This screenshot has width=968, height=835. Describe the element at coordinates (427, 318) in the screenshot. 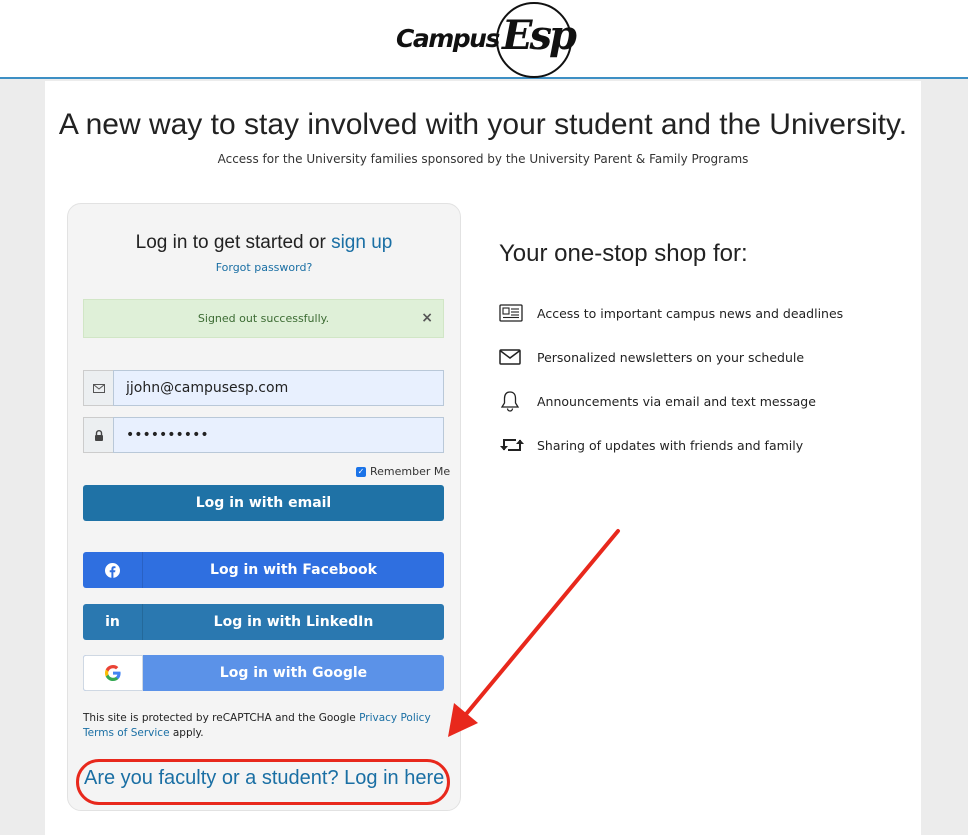

I see `close-icon: ×` at that location.